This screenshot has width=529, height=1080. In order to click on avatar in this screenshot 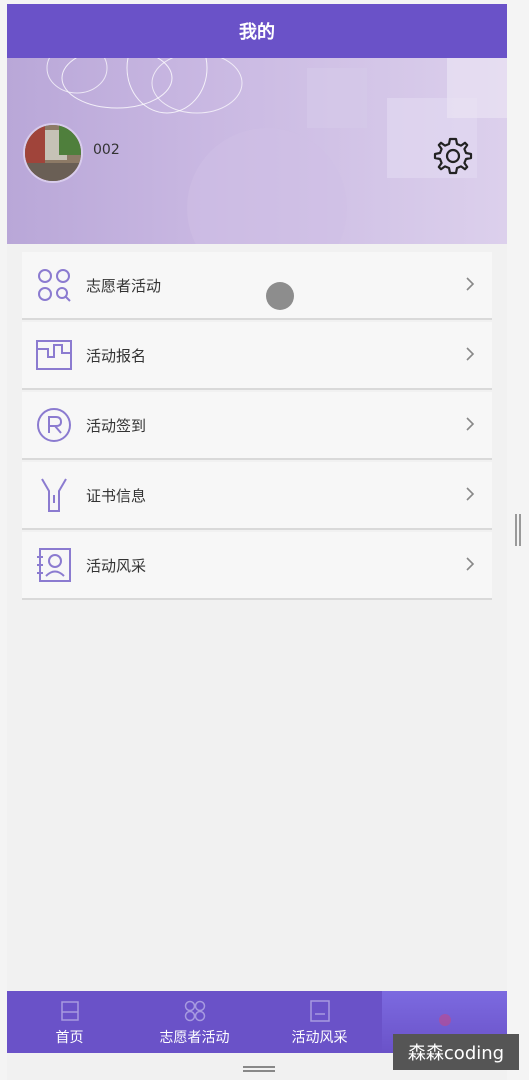, I will do `click(53, 153)`.